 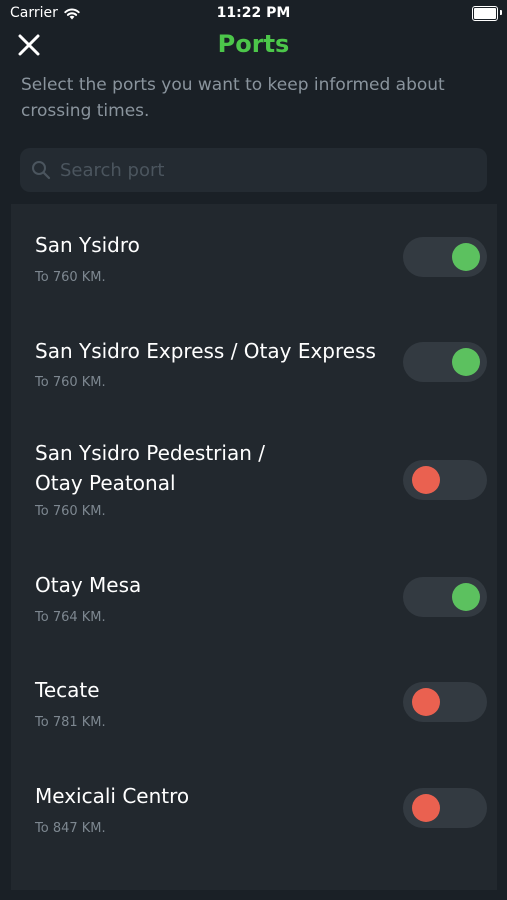 What do you see at coordinates (70, 828) in the screenshot?
I see `port-distance: To 847 KM.` at bounding box center [70, 828].